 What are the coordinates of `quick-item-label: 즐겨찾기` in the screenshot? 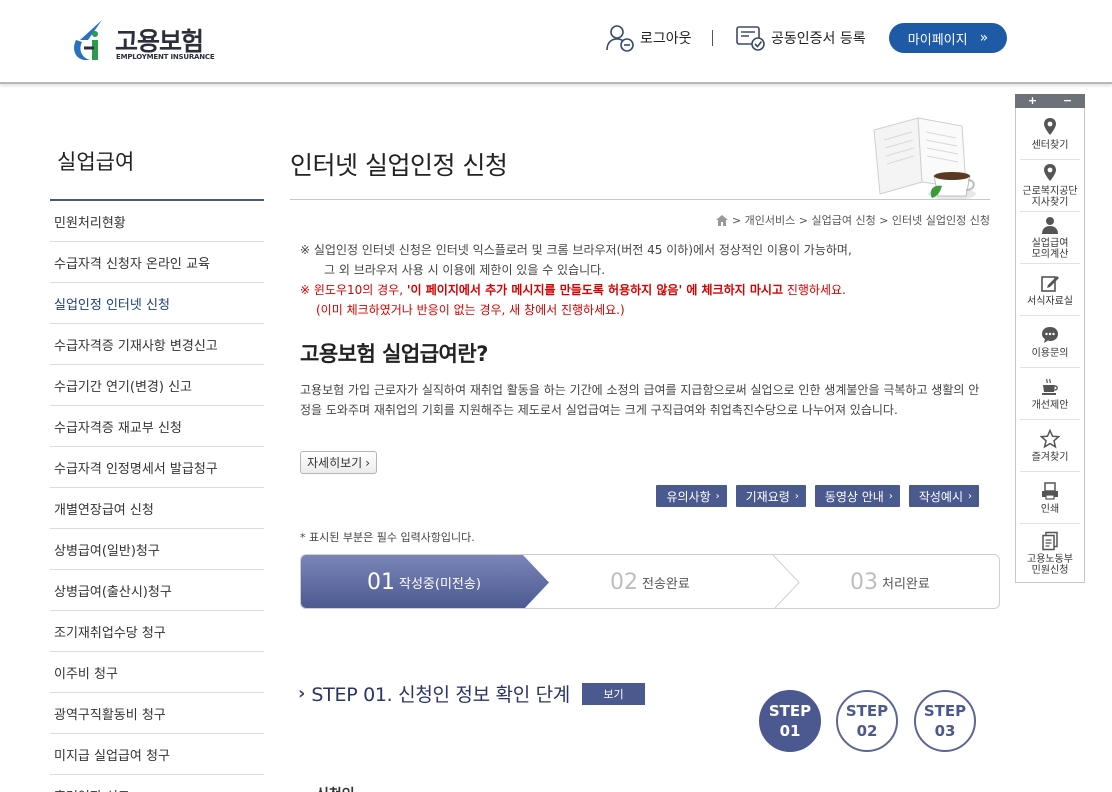 It's located at (1050, 457).